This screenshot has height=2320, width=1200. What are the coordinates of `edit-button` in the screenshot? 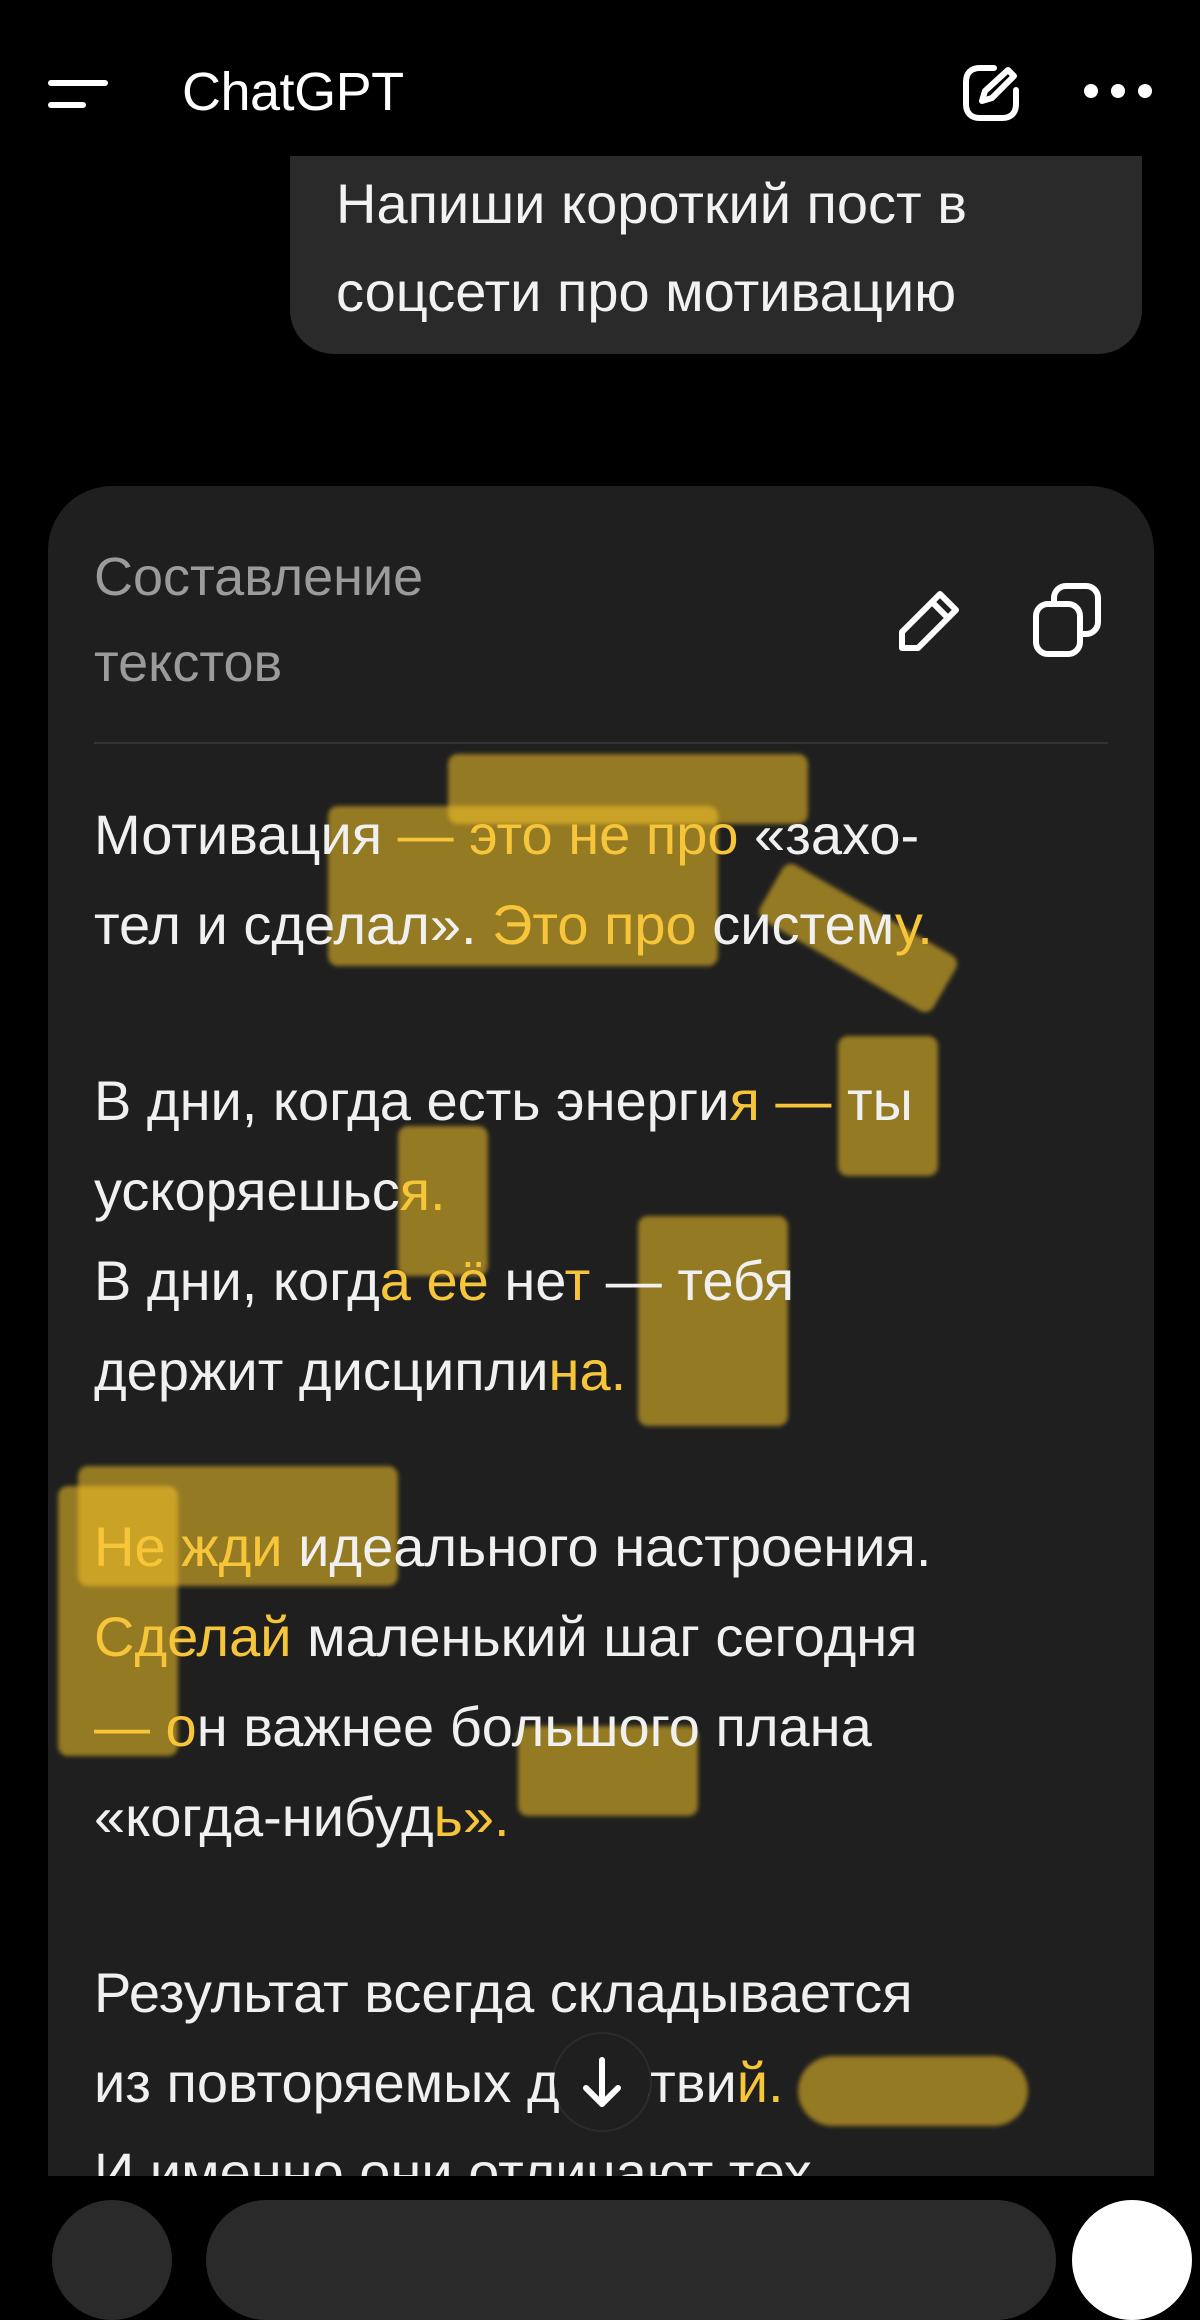 It's located at (929, 621).